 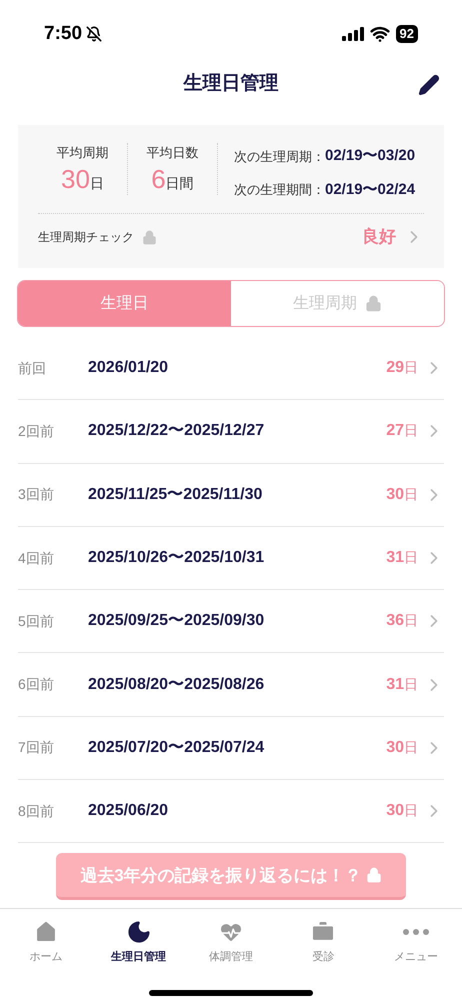 What do you see at coordinates (380, 34) in the screenshot?
I see `wifi-icon` at bounding box center [380, 34].